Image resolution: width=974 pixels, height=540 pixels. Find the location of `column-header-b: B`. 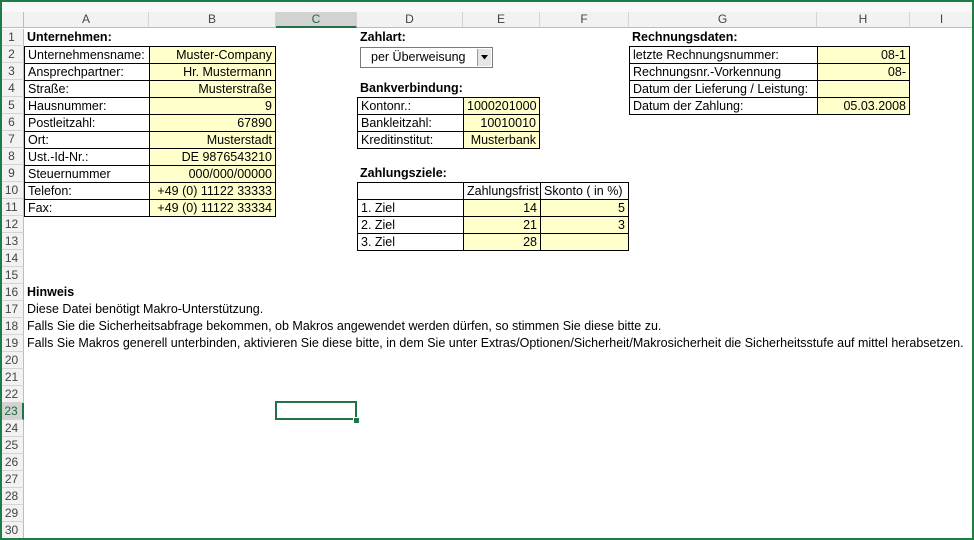

column-header-b: B is located at coordinates (212, 20).